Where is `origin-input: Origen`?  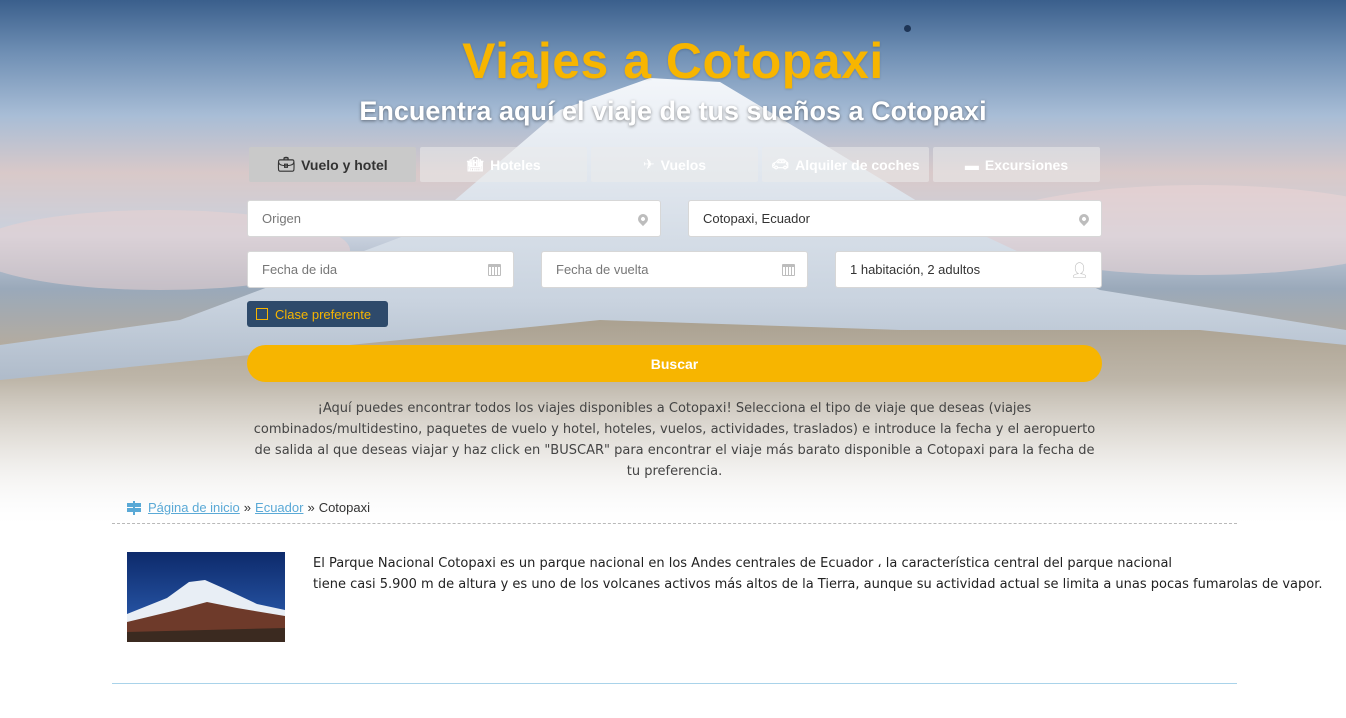
origin-input: Origen is located at coordinates (454, 218).